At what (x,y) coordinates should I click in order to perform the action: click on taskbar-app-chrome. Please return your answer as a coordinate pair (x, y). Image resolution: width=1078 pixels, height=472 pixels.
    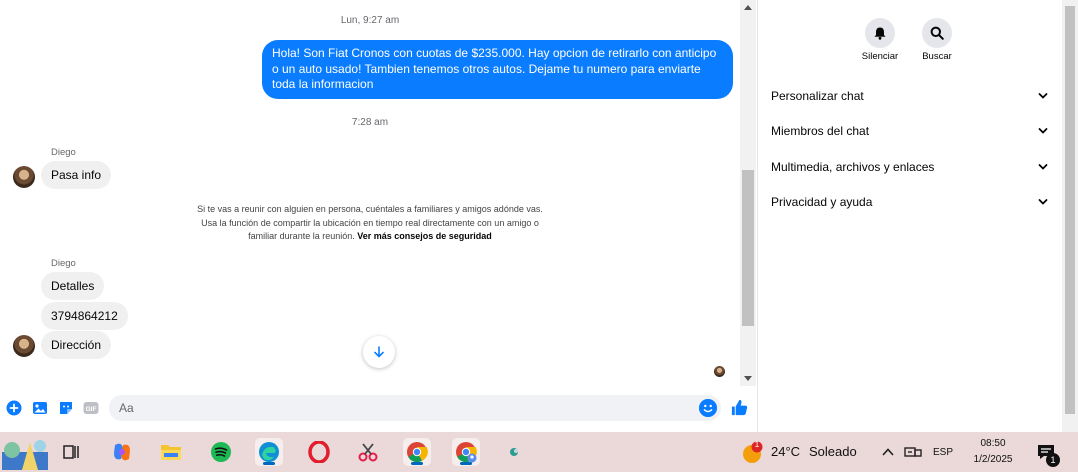
    Looking at the image, I should click on (417, 452).